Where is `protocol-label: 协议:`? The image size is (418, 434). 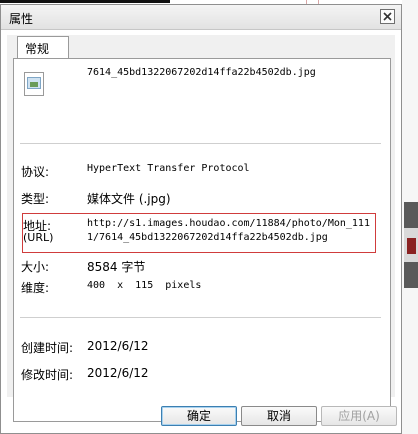 protocol-label: 协议: is located at coordinates (35, 172).